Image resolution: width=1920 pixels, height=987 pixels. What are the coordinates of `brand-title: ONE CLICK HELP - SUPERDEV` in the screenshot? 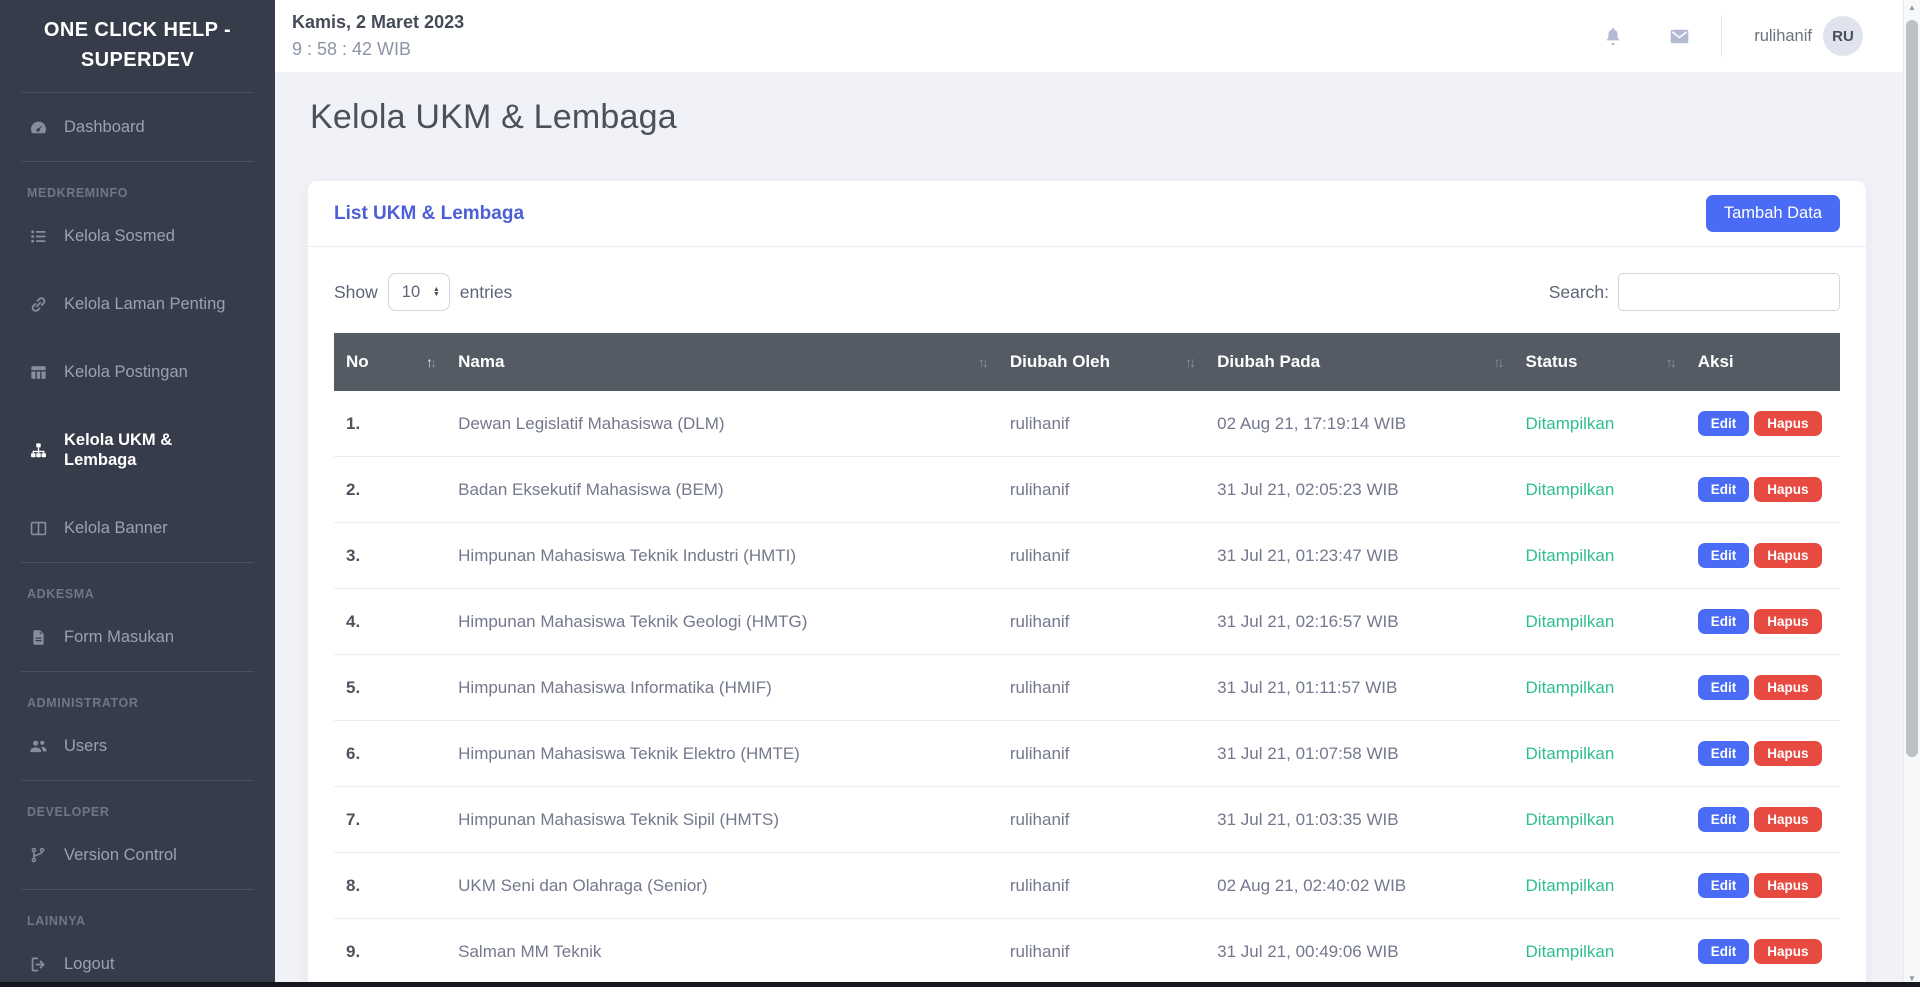 It's located at (137, 45).